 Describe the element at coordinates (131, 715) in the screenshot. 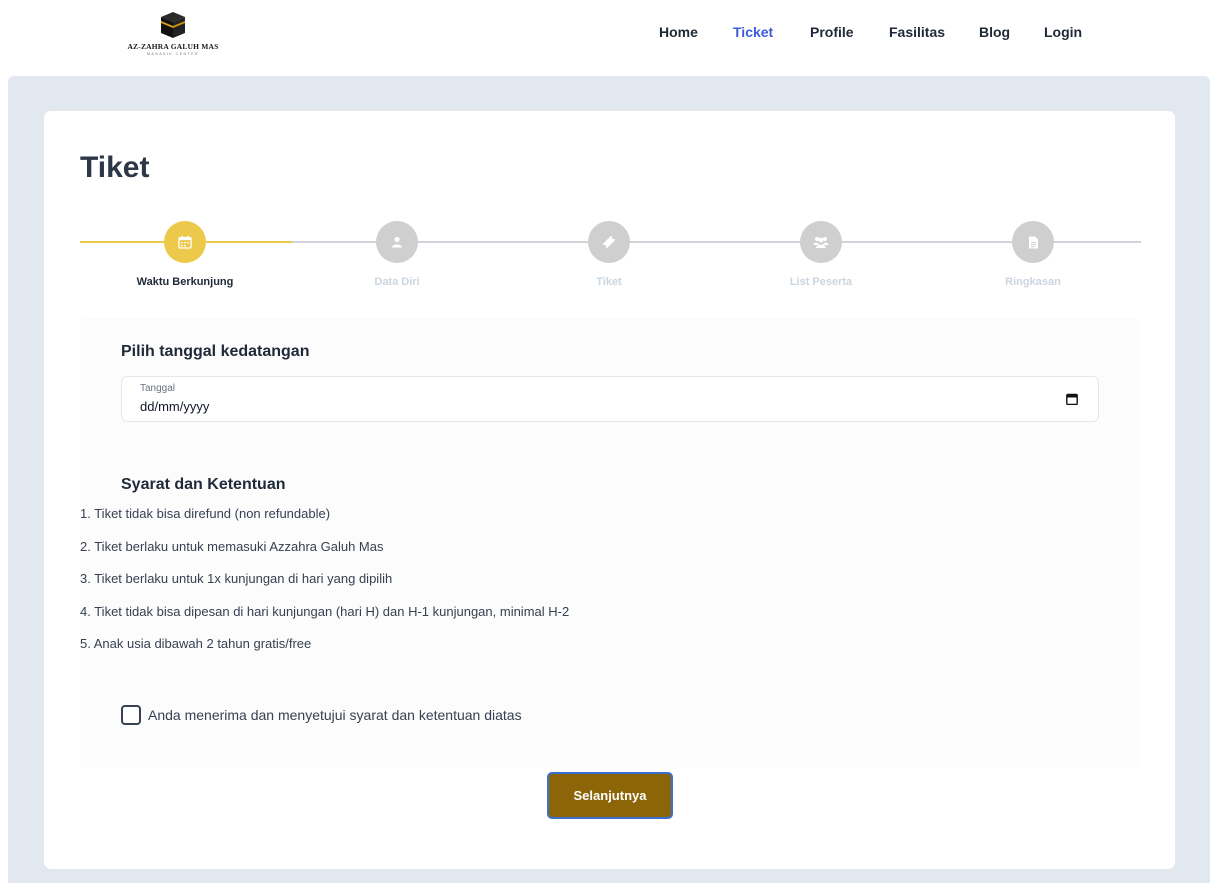

I see `agree-checkbox` at that location.